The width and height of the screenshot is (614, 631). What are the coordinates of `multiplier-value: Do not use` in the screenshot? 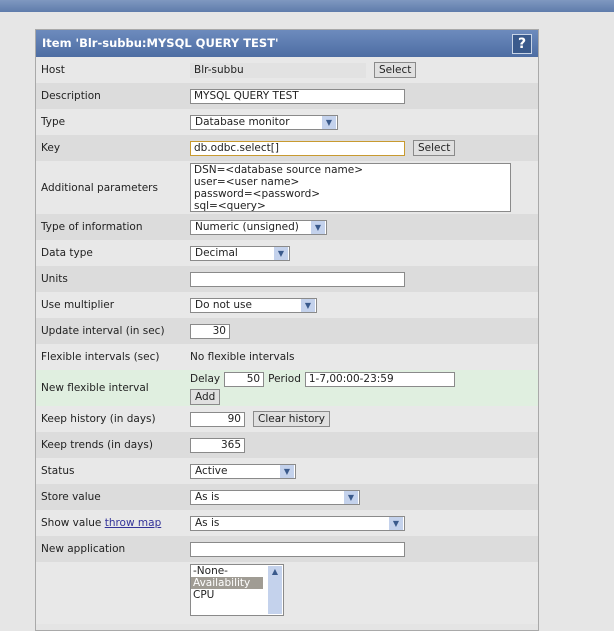 It's located at (223, 305).